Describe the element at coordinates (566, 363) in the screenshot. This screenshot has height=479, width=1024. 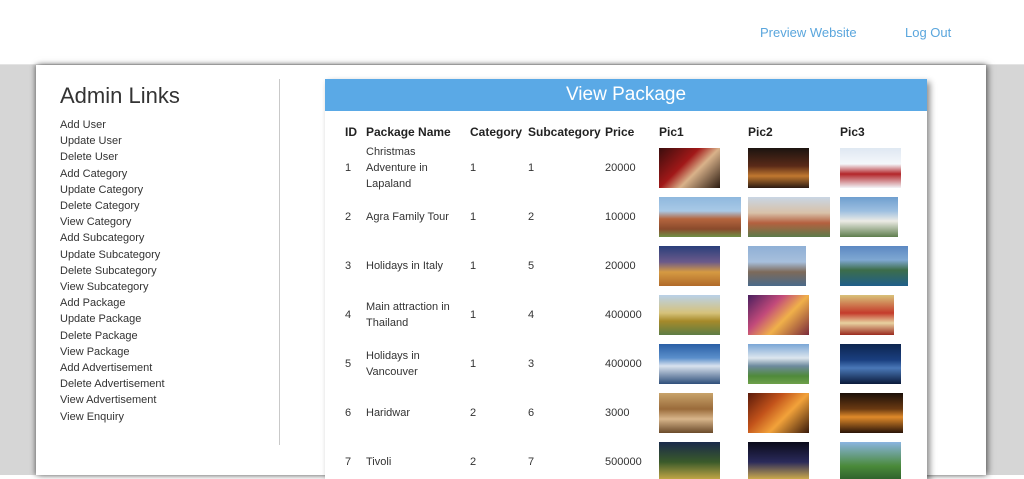
I see `cell-subcategory: 3` at that location.